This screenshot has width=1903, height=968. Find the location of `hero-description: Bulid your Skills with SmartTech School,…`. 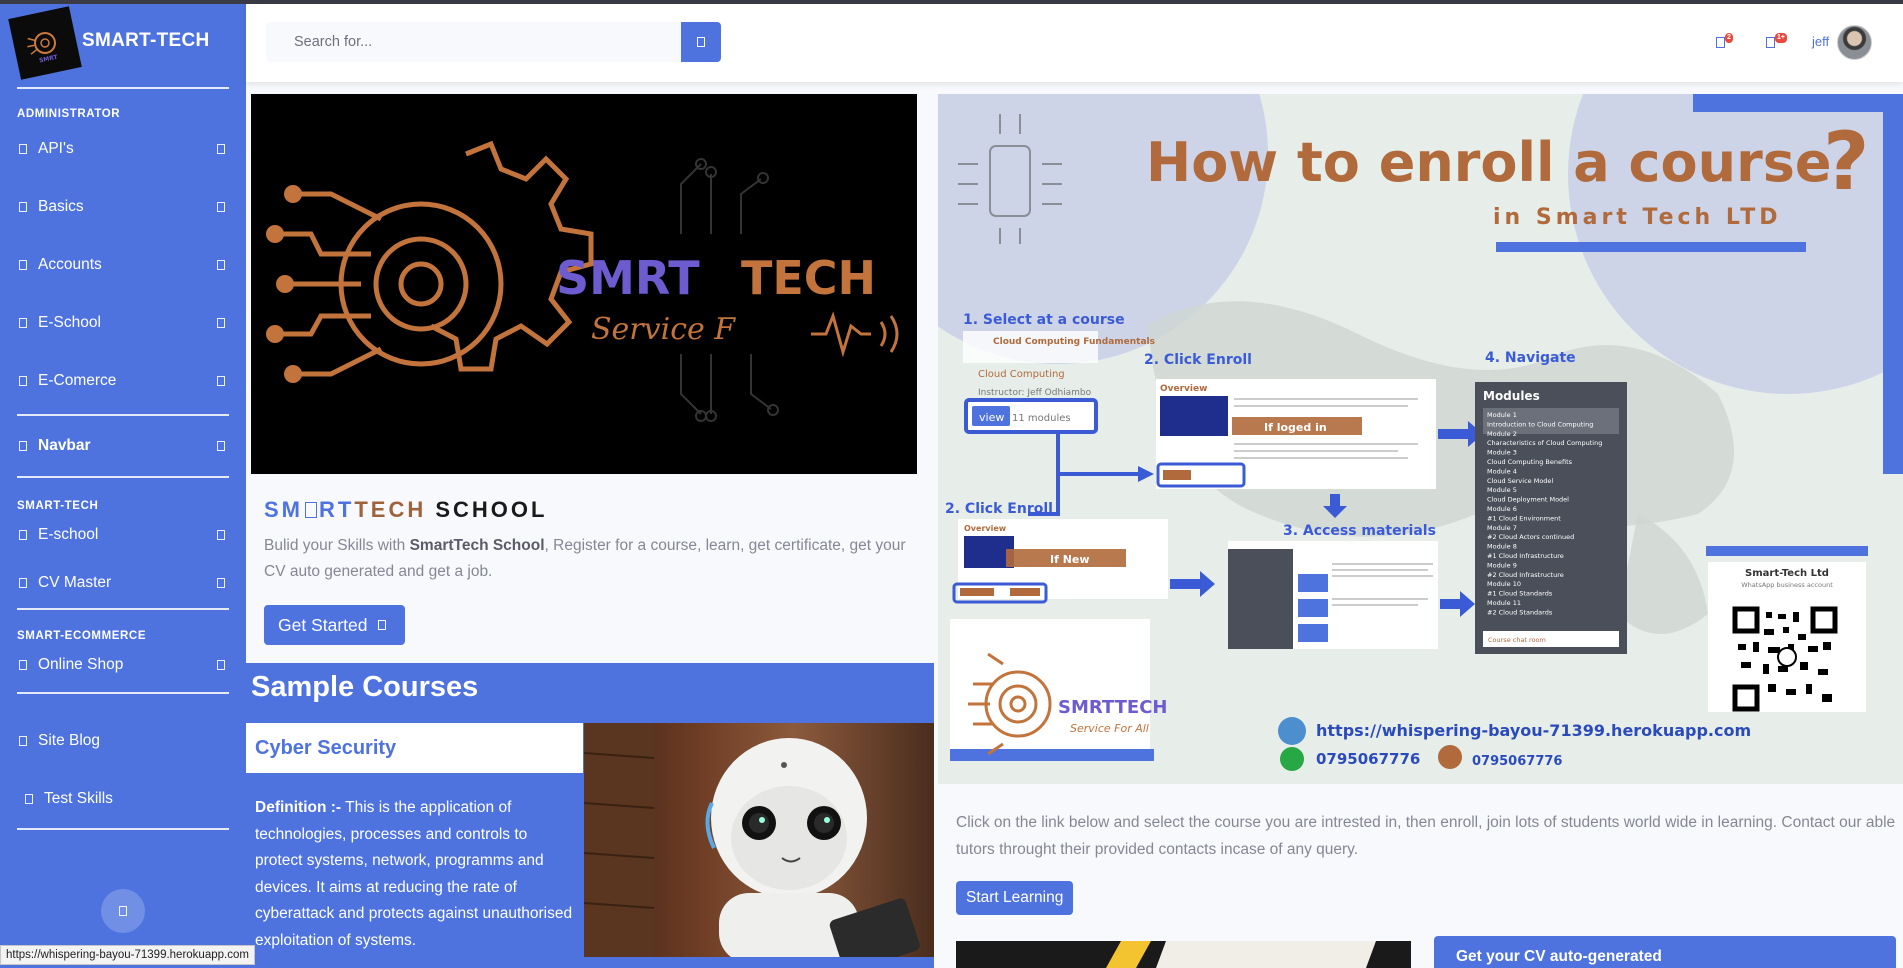

hero-description: Bulid your Skills with SmartTech School,… is located at coordinates (588, 559).